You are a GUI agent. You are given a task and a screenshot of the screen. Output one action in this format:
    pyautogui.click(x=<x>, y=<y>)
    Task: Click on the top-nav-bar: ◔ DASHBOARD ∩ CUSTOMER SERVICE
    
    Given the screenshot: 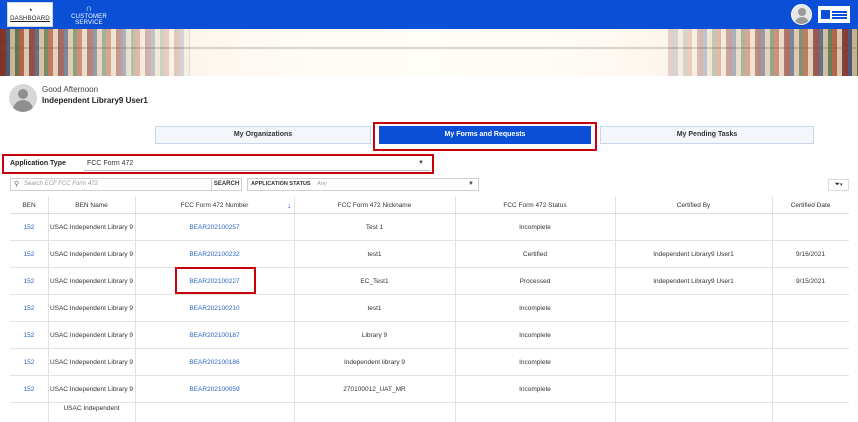 What is the action you would take?
    pyautogui.click(x=429, y=14)
    